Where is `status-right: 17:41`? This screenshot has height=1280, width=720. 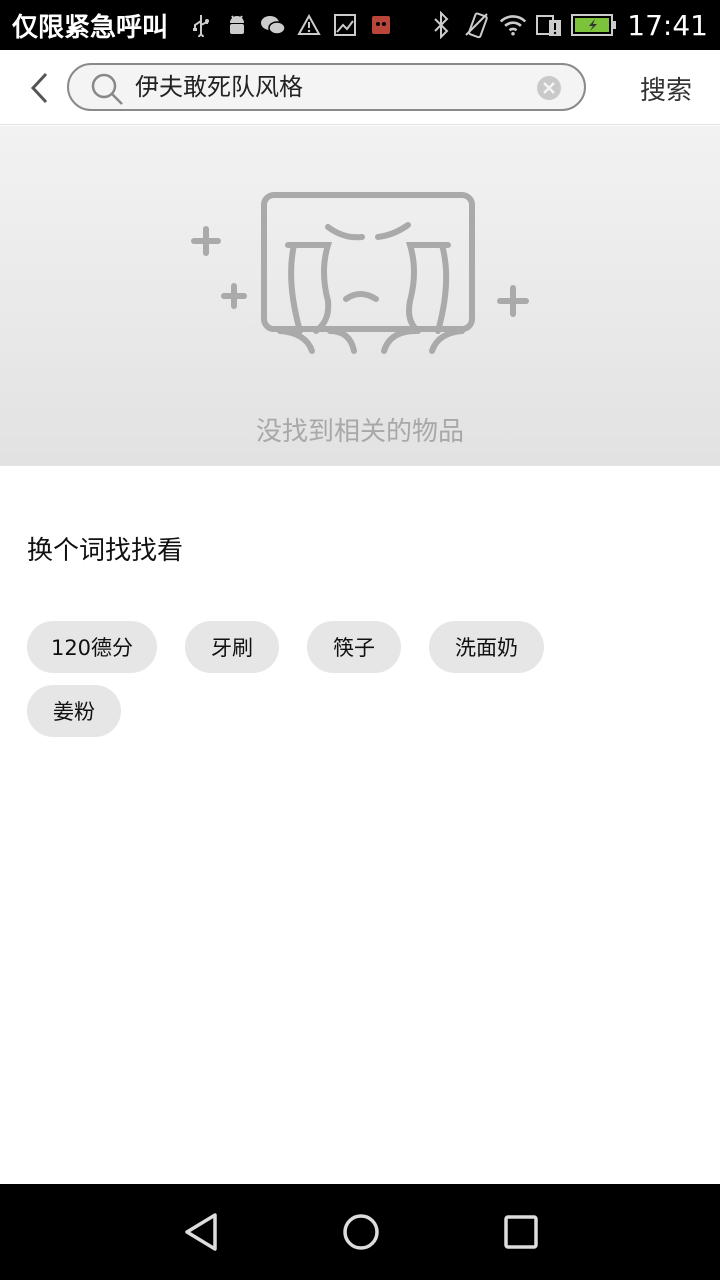
status-right: 17:41 is located at coordinates (563, 25).